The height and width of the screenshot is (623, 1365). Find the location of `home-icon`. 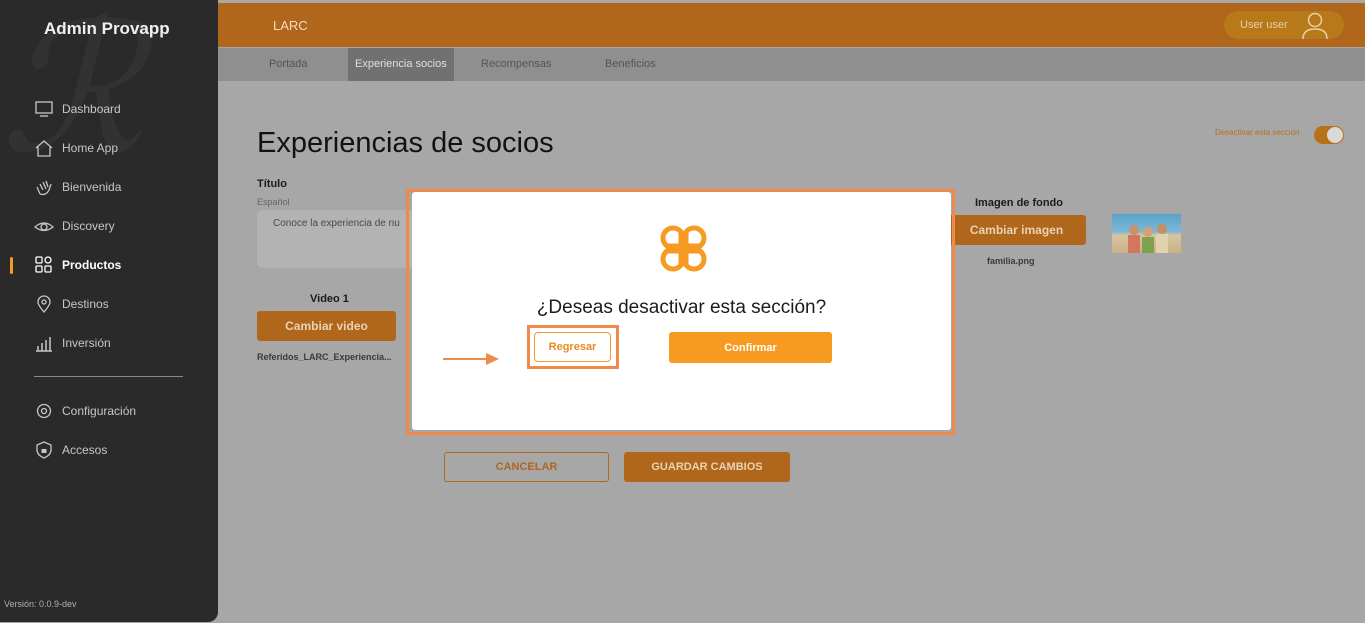

home-icon is located at coordinates (44, 148).